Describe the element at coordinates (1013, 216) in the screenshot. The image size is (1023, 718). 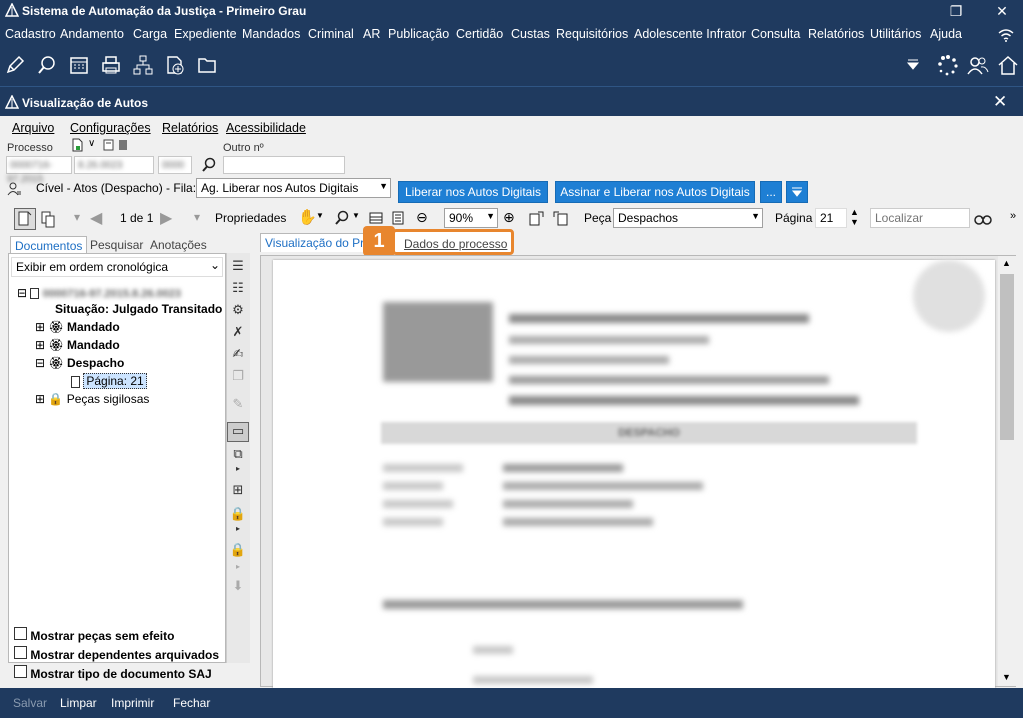
I see `overflow-icon: »` at that location.